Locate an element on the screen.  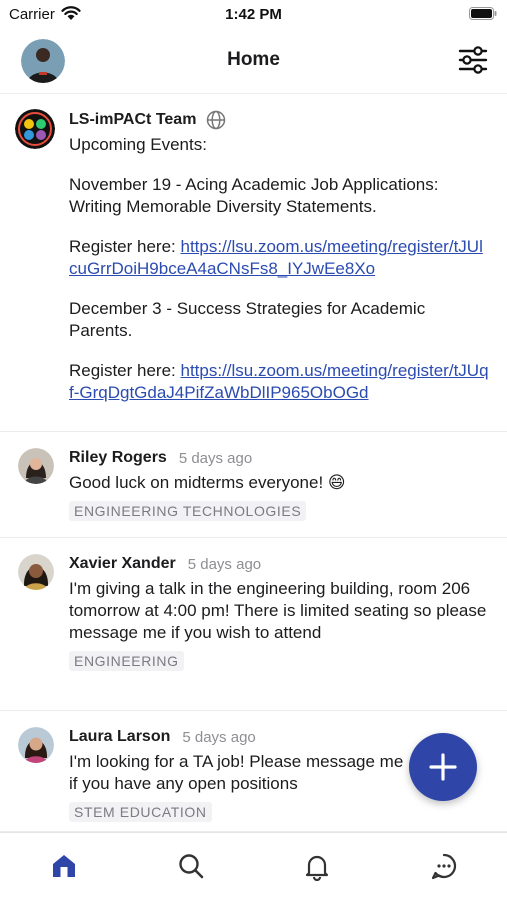
author-name: Laura Larson is located at coordinates (119, 737).